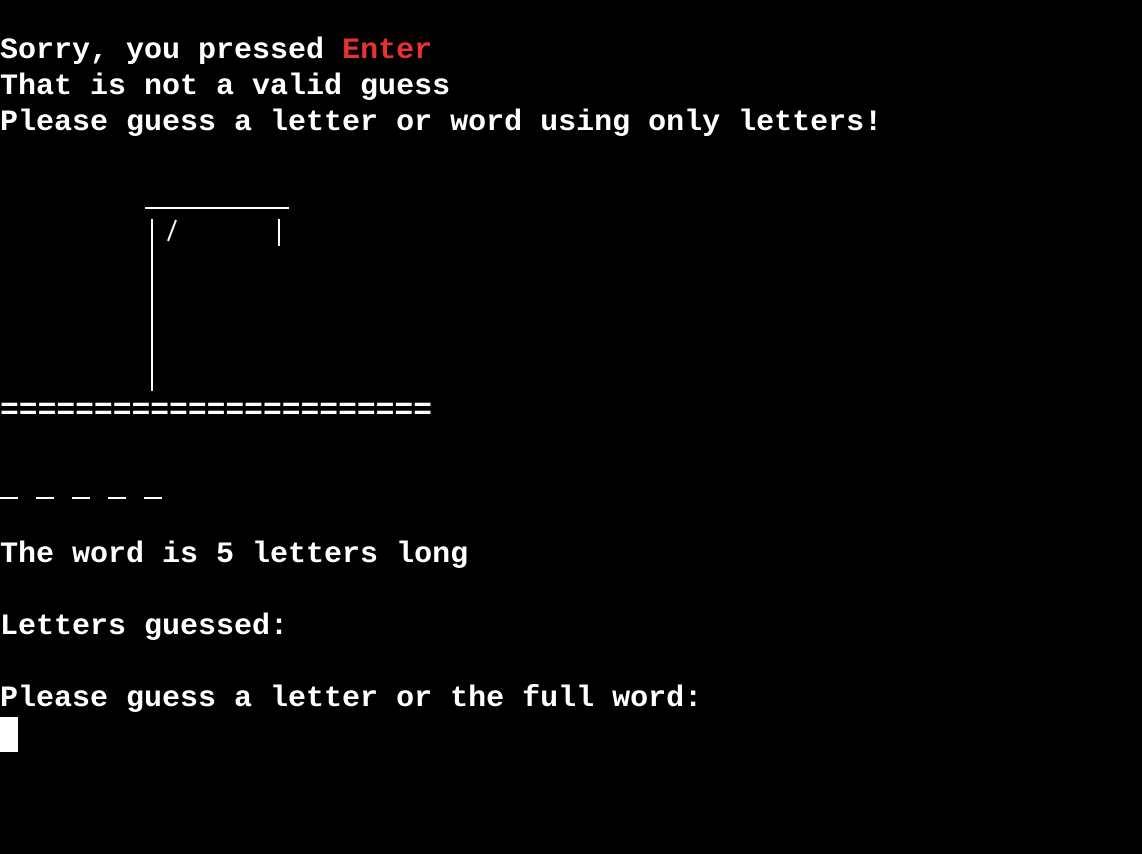 This screenshot has height=854, width=1142. I want to click on letters-guessed-label: Letters guessed:, so click(144, 627).